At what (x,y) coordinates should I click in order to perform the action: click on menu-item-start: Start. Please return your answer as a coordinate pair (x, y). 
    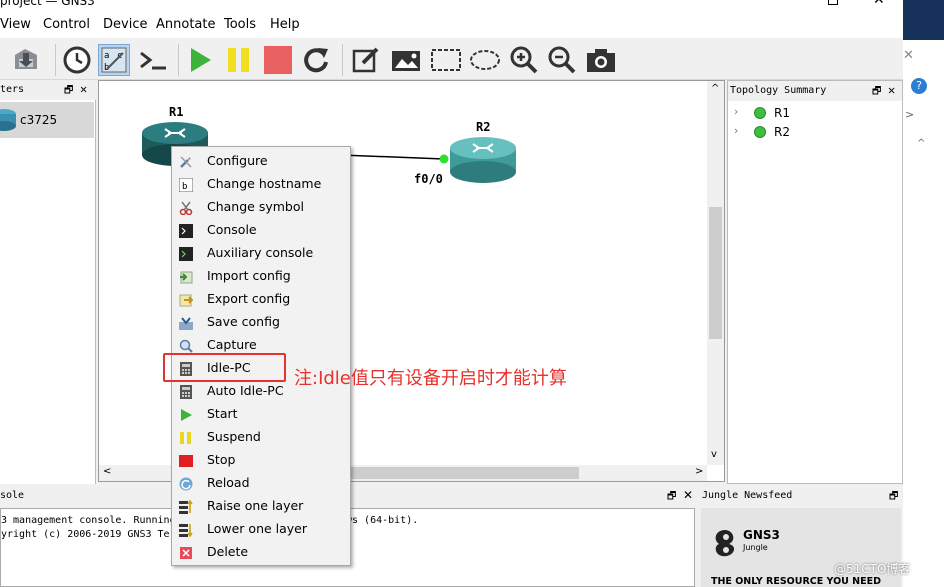
    Looking at the image, I should click on (261, 414).